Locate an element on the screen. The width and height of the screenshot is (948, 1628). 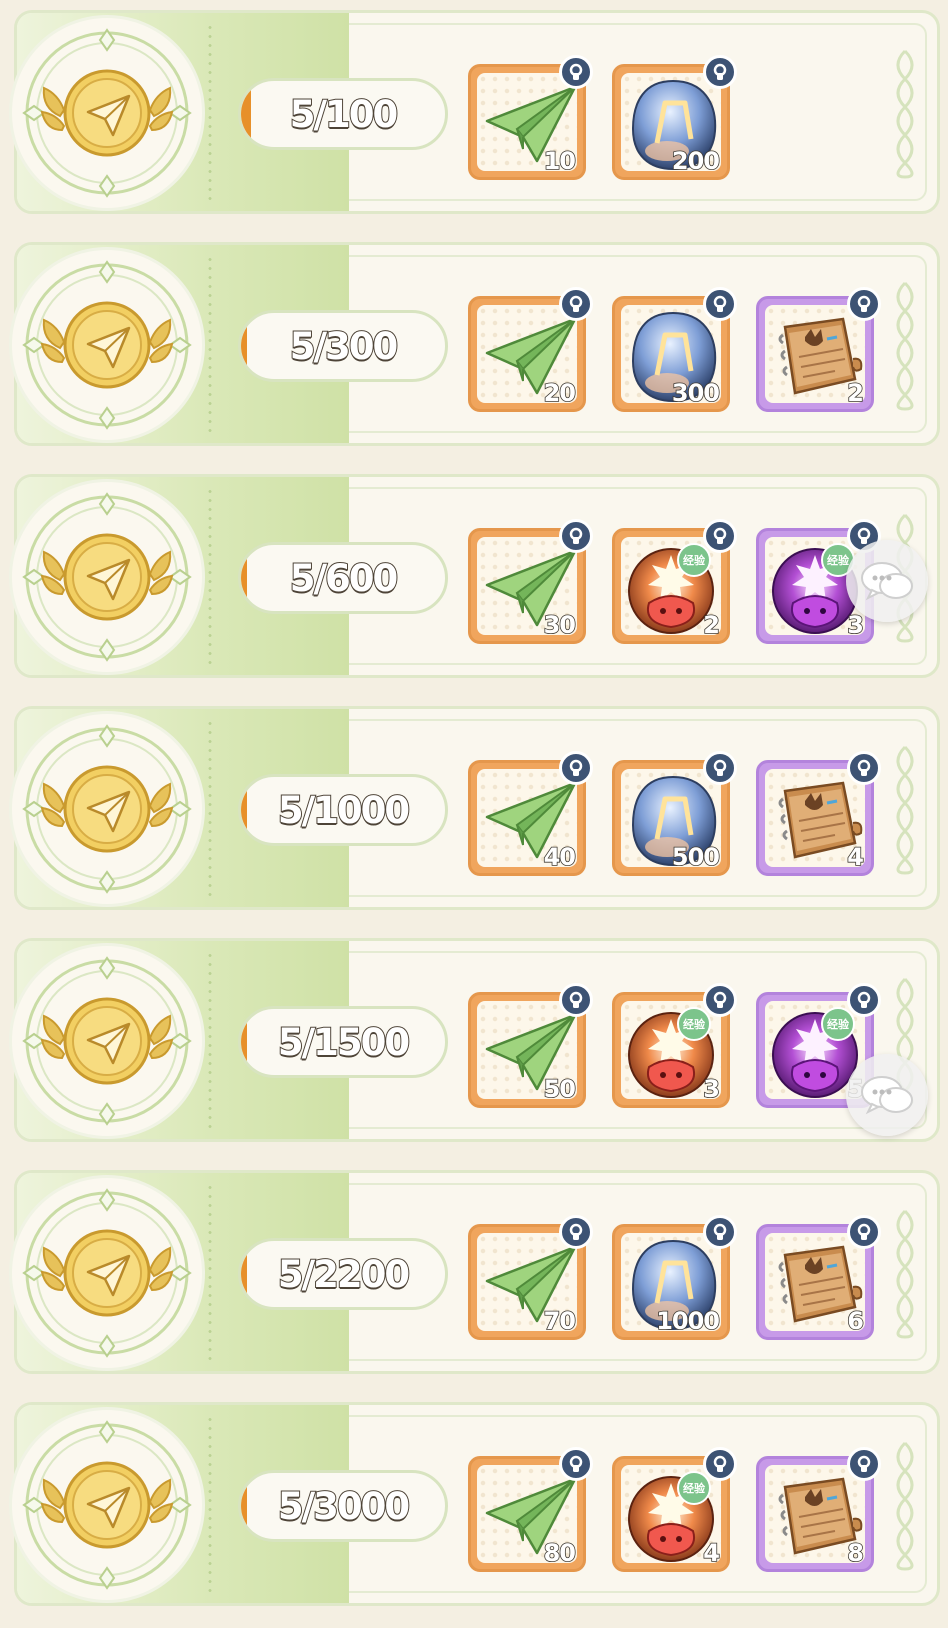
reward-item: 80 is located at coordinates (530, 1509).